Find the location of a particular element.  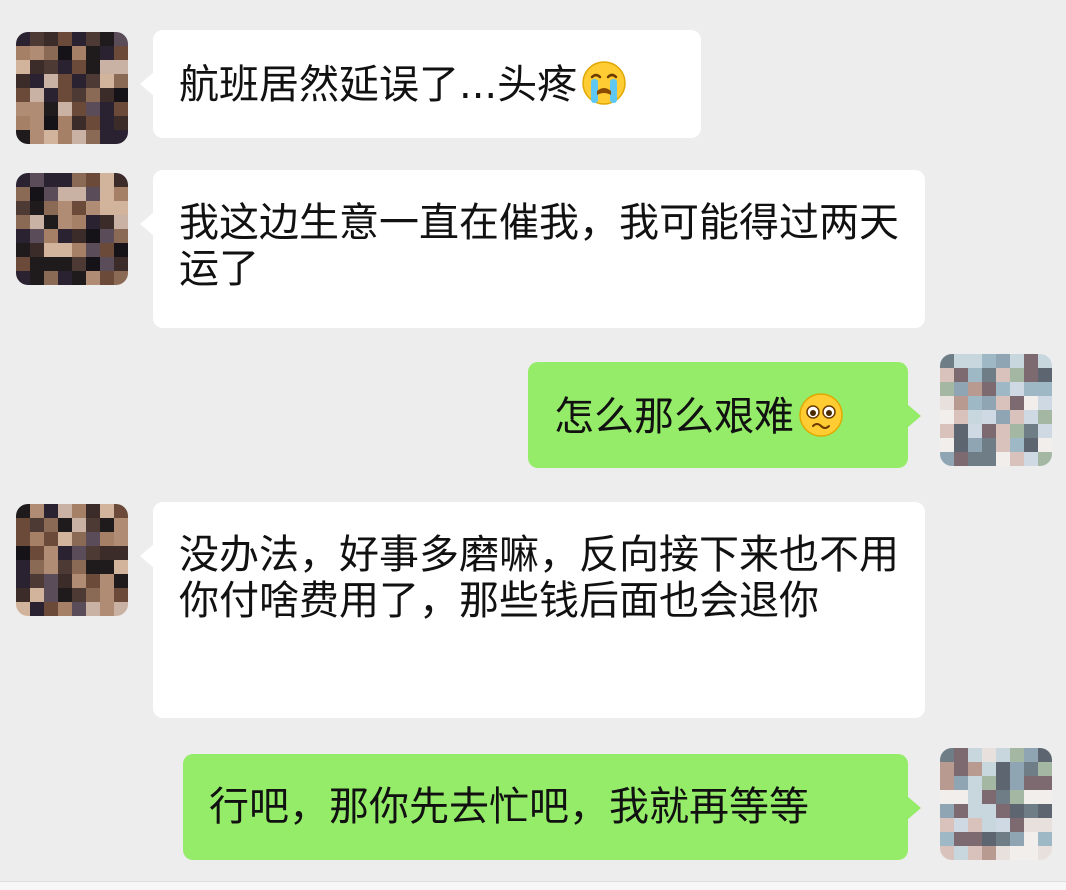

message-bubble-outgoing: 行吧，那你先去忙吧，我就再等等 is located at coordinates (545, 807).